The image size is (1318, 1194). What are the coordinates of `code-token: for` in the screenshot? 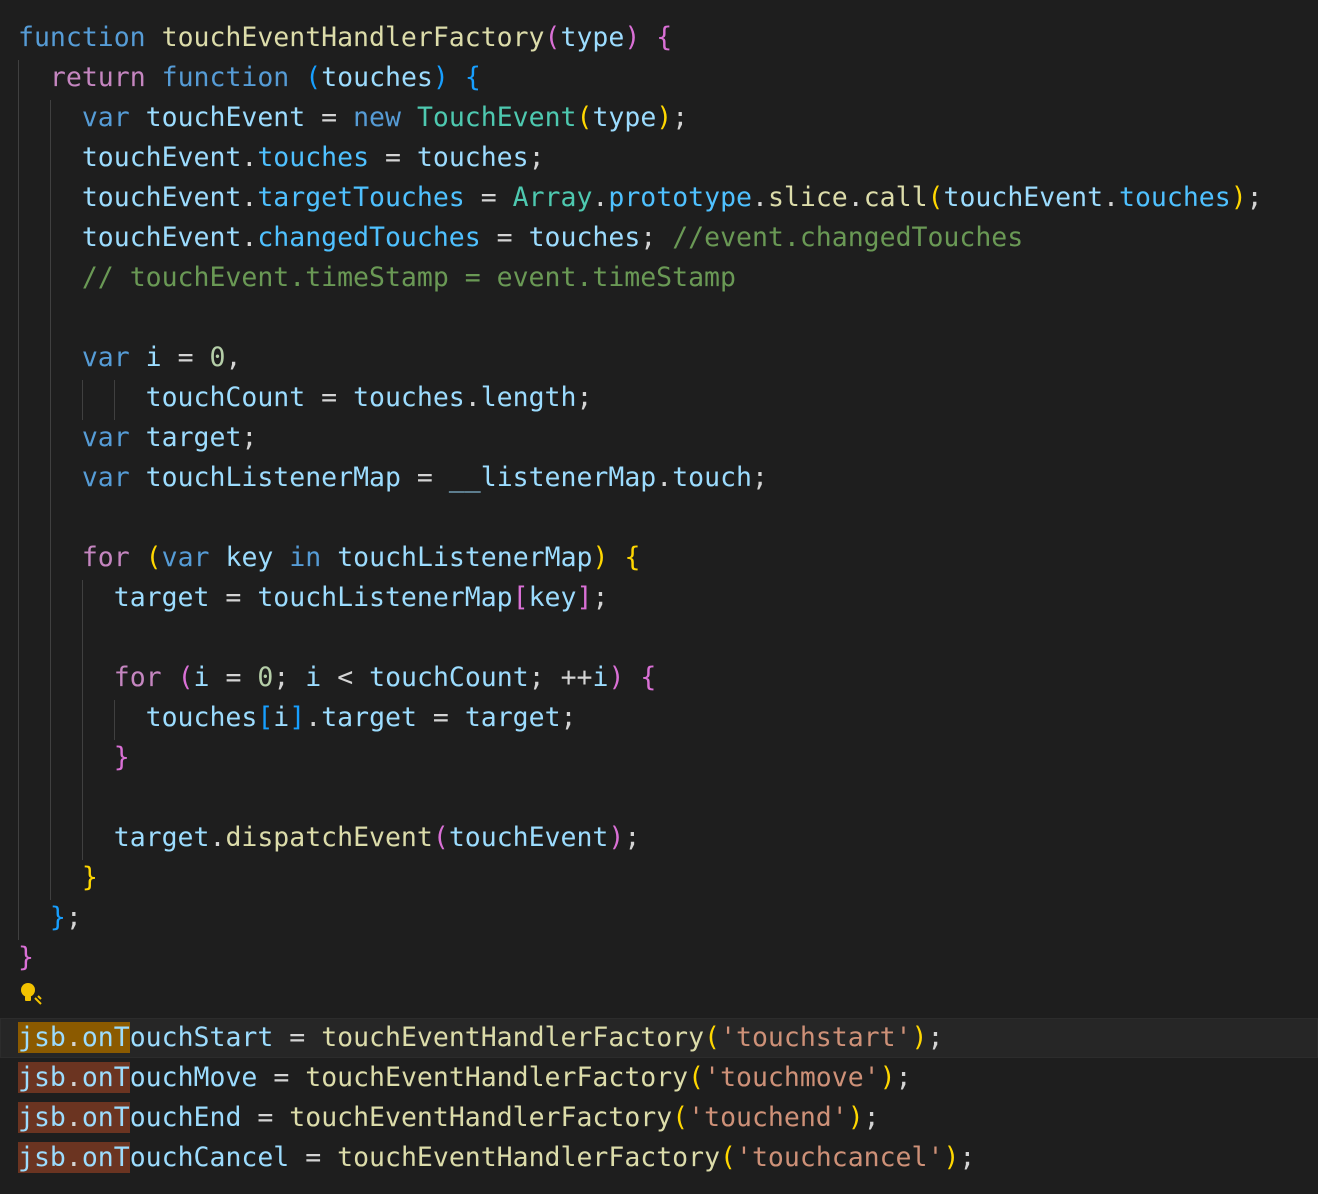 It's located at (137, 677).